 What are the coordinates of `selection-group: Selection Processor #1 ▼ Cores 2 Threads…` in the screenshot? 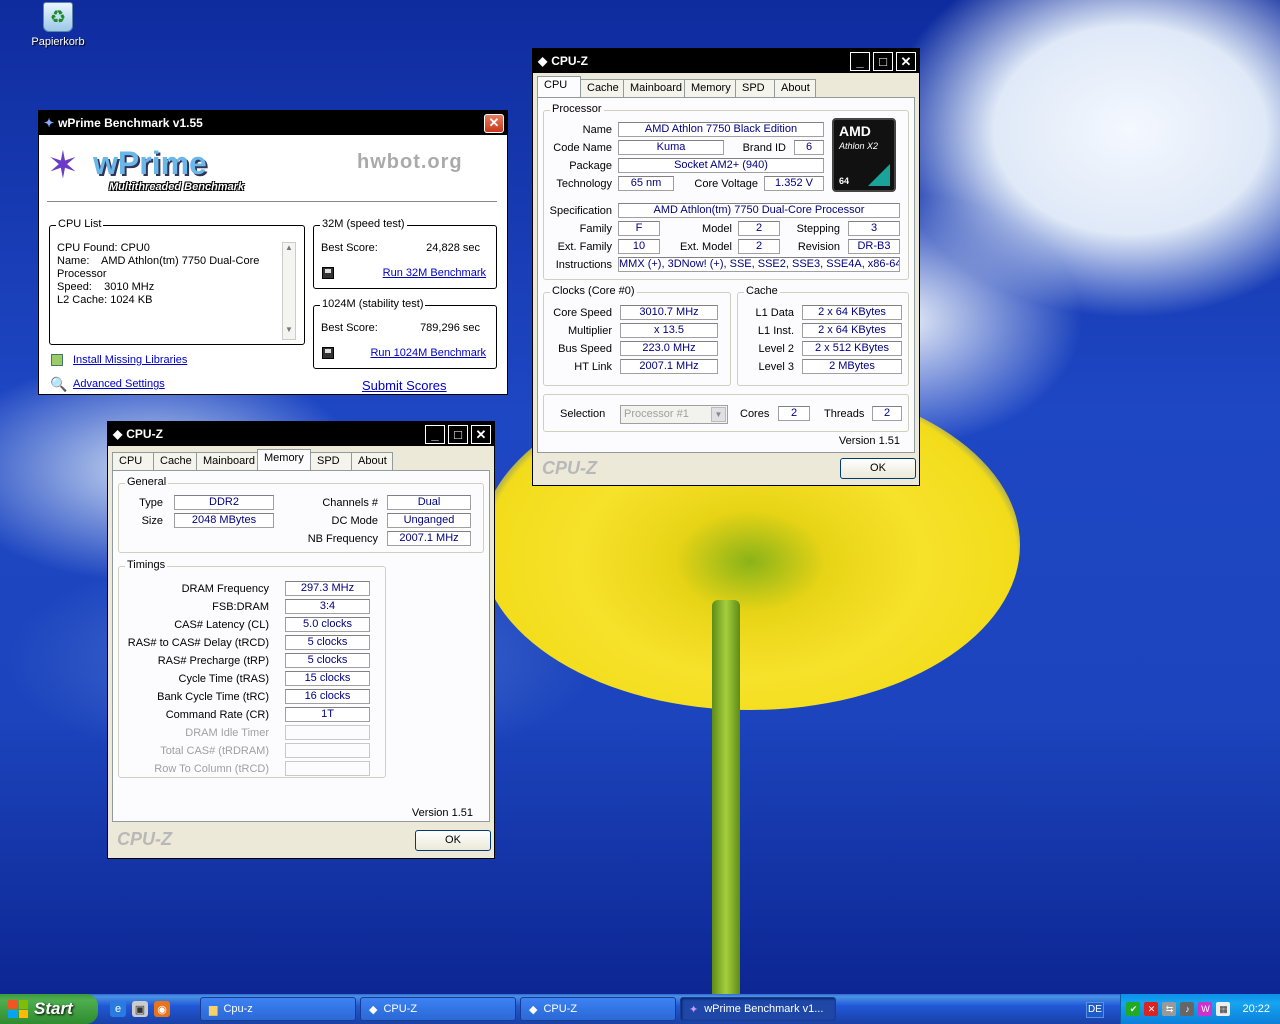 It's located at (726, 413).